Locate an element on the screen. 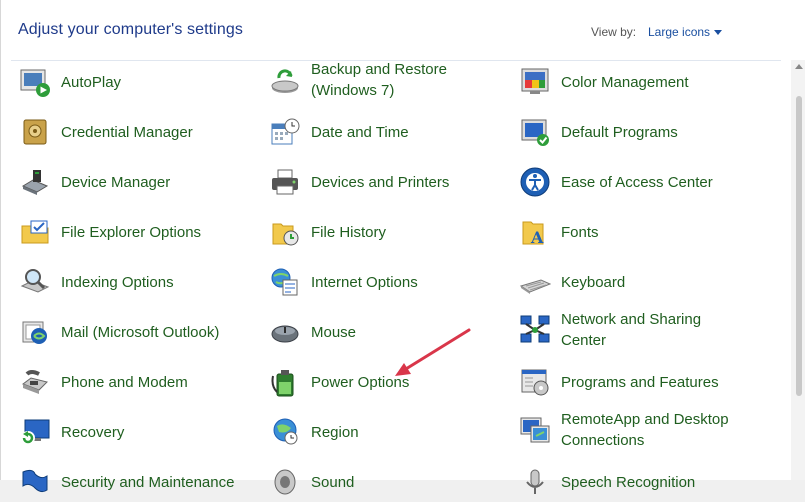 The width and height of the screenshot is (805, 502). item-remoteapp: RemoteApp and Desktop Connections is located at coordinates (623, 430).